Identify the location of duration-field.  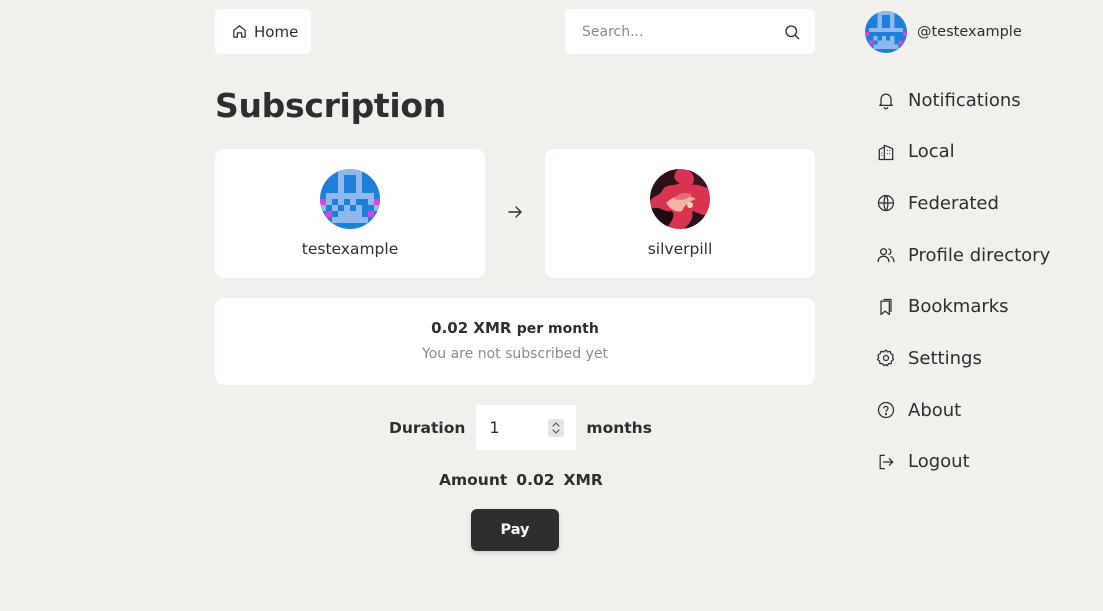
(526, 427).